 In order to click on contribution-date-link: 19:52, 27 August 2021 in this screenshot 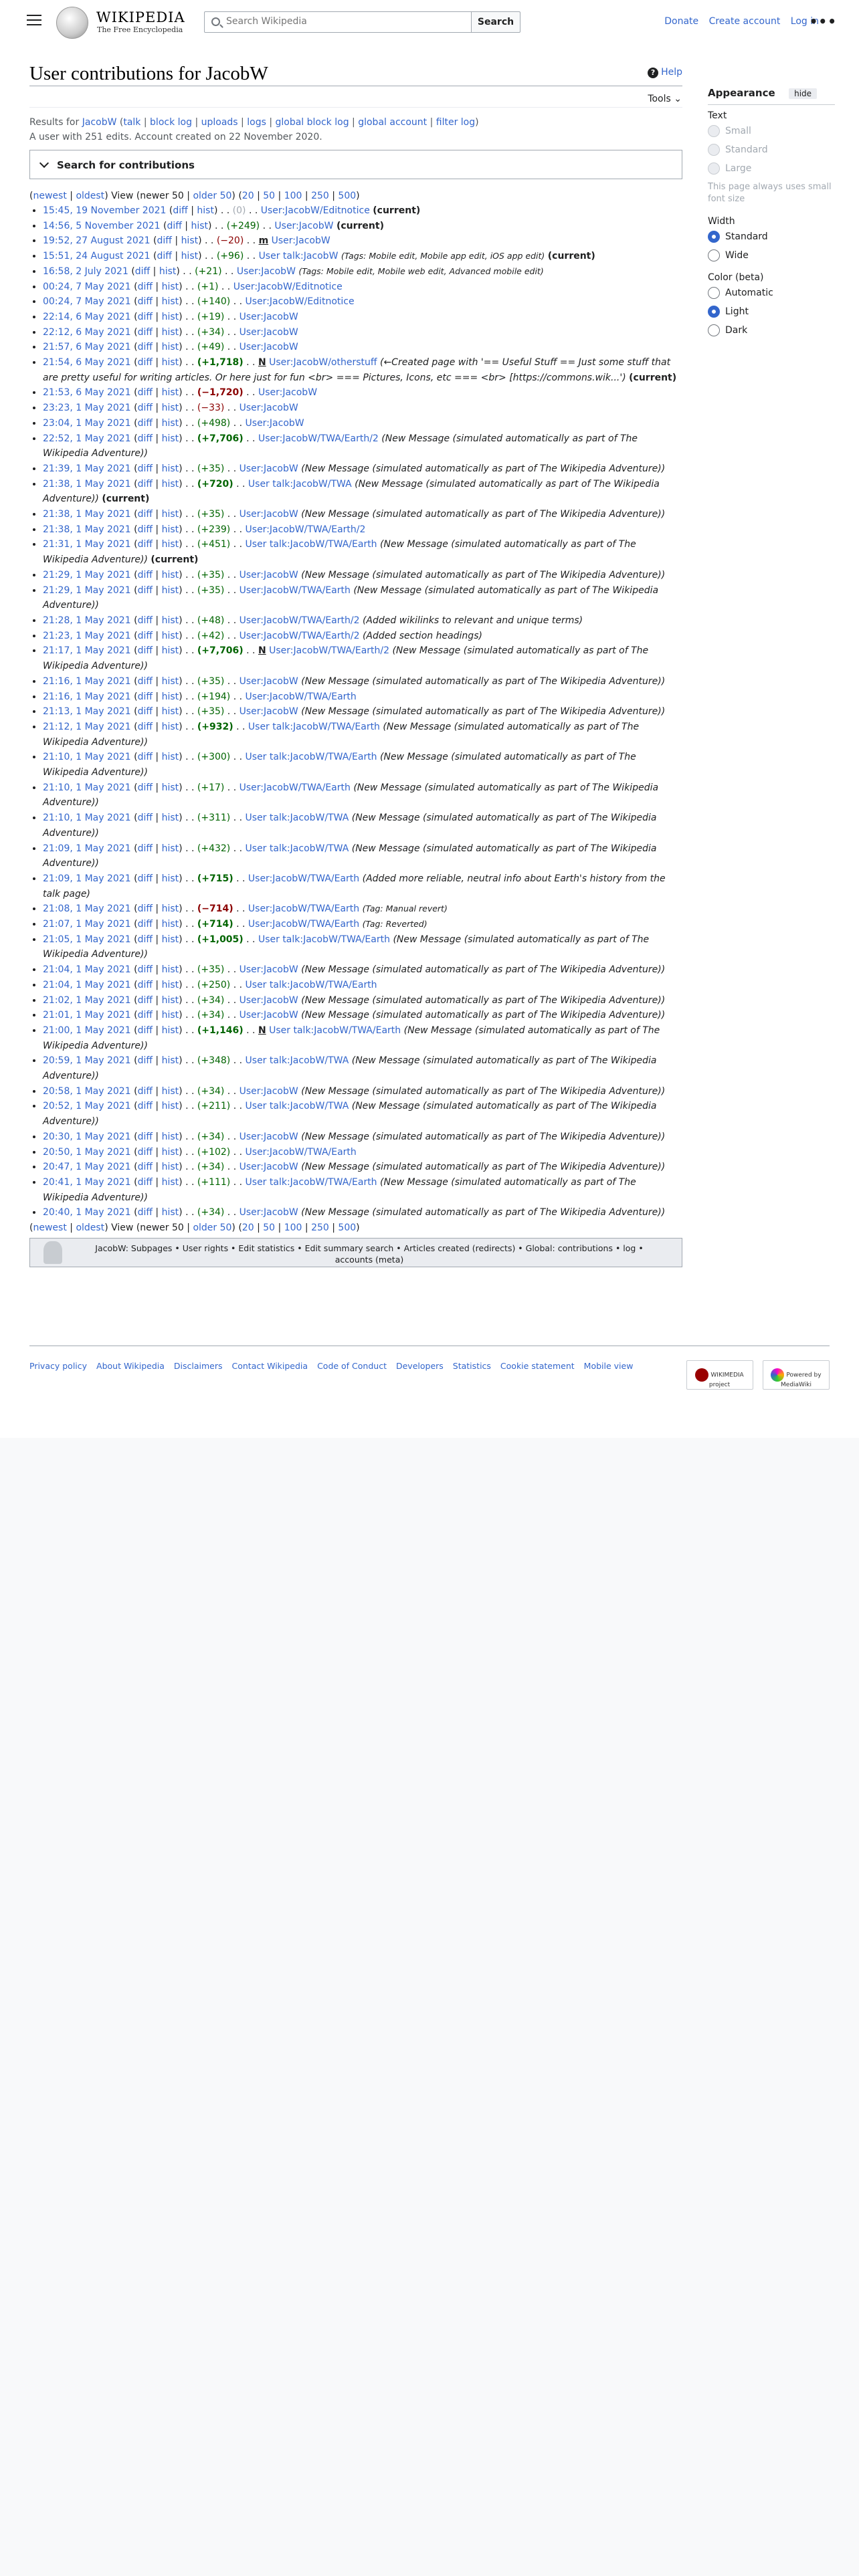, I will do `click(97, 241)`.